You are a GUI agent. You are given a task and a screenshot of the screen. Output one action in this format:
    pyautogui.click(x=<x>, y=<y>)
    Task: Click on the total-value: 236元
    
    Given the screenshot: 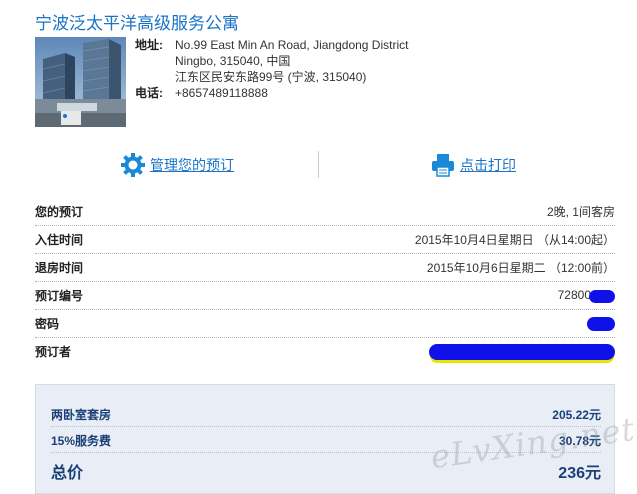 What is the action you would take?
    pyautogui.click(x=579, y=473)
    